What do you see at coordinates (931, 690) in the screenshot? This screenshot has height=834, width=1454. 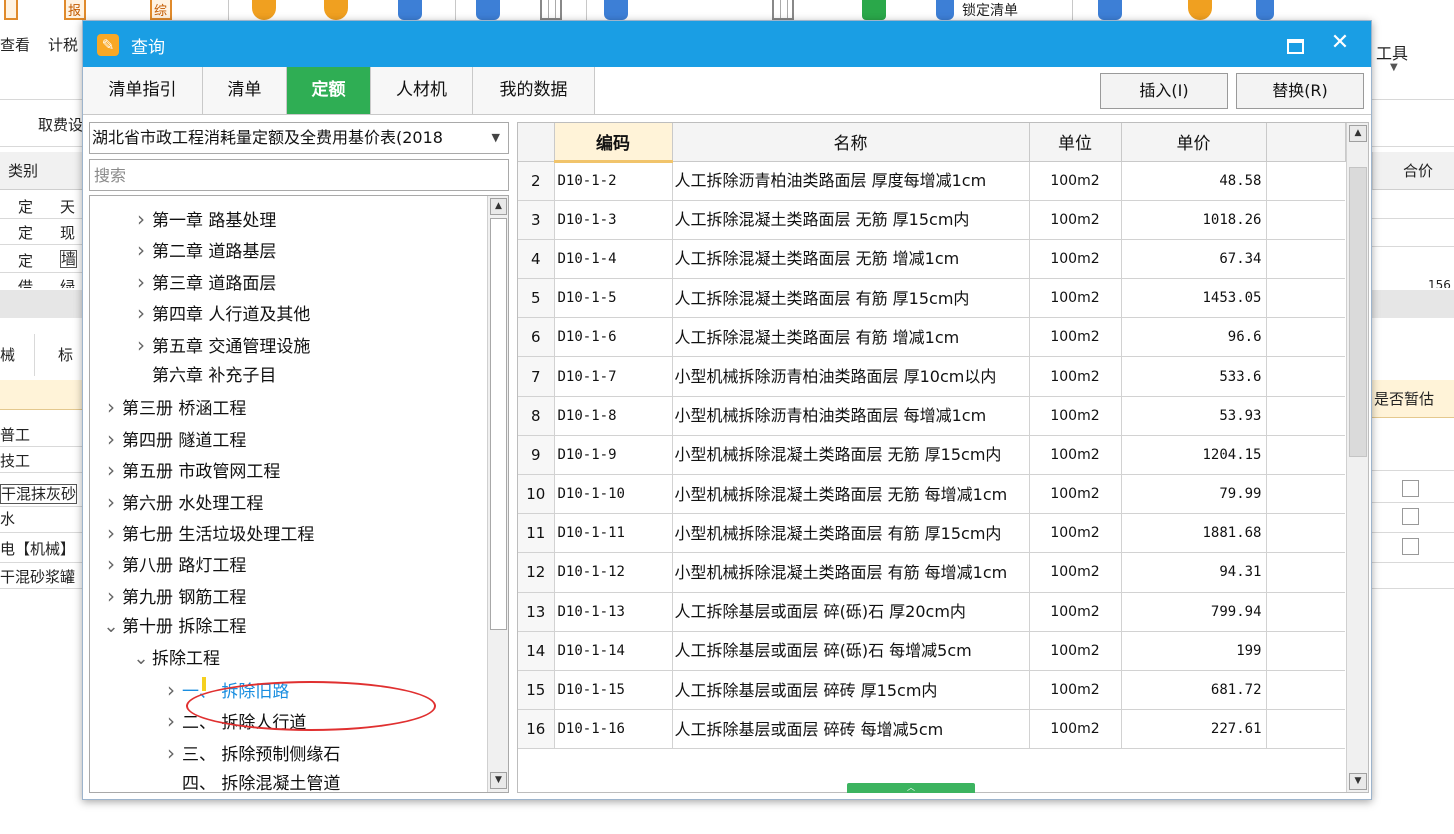 I see `table-row: 15 D10-1-15 人工拆除基层或面层 碎砖 厚15cm内 100m2 681.72` at bounding box center [931, 690].